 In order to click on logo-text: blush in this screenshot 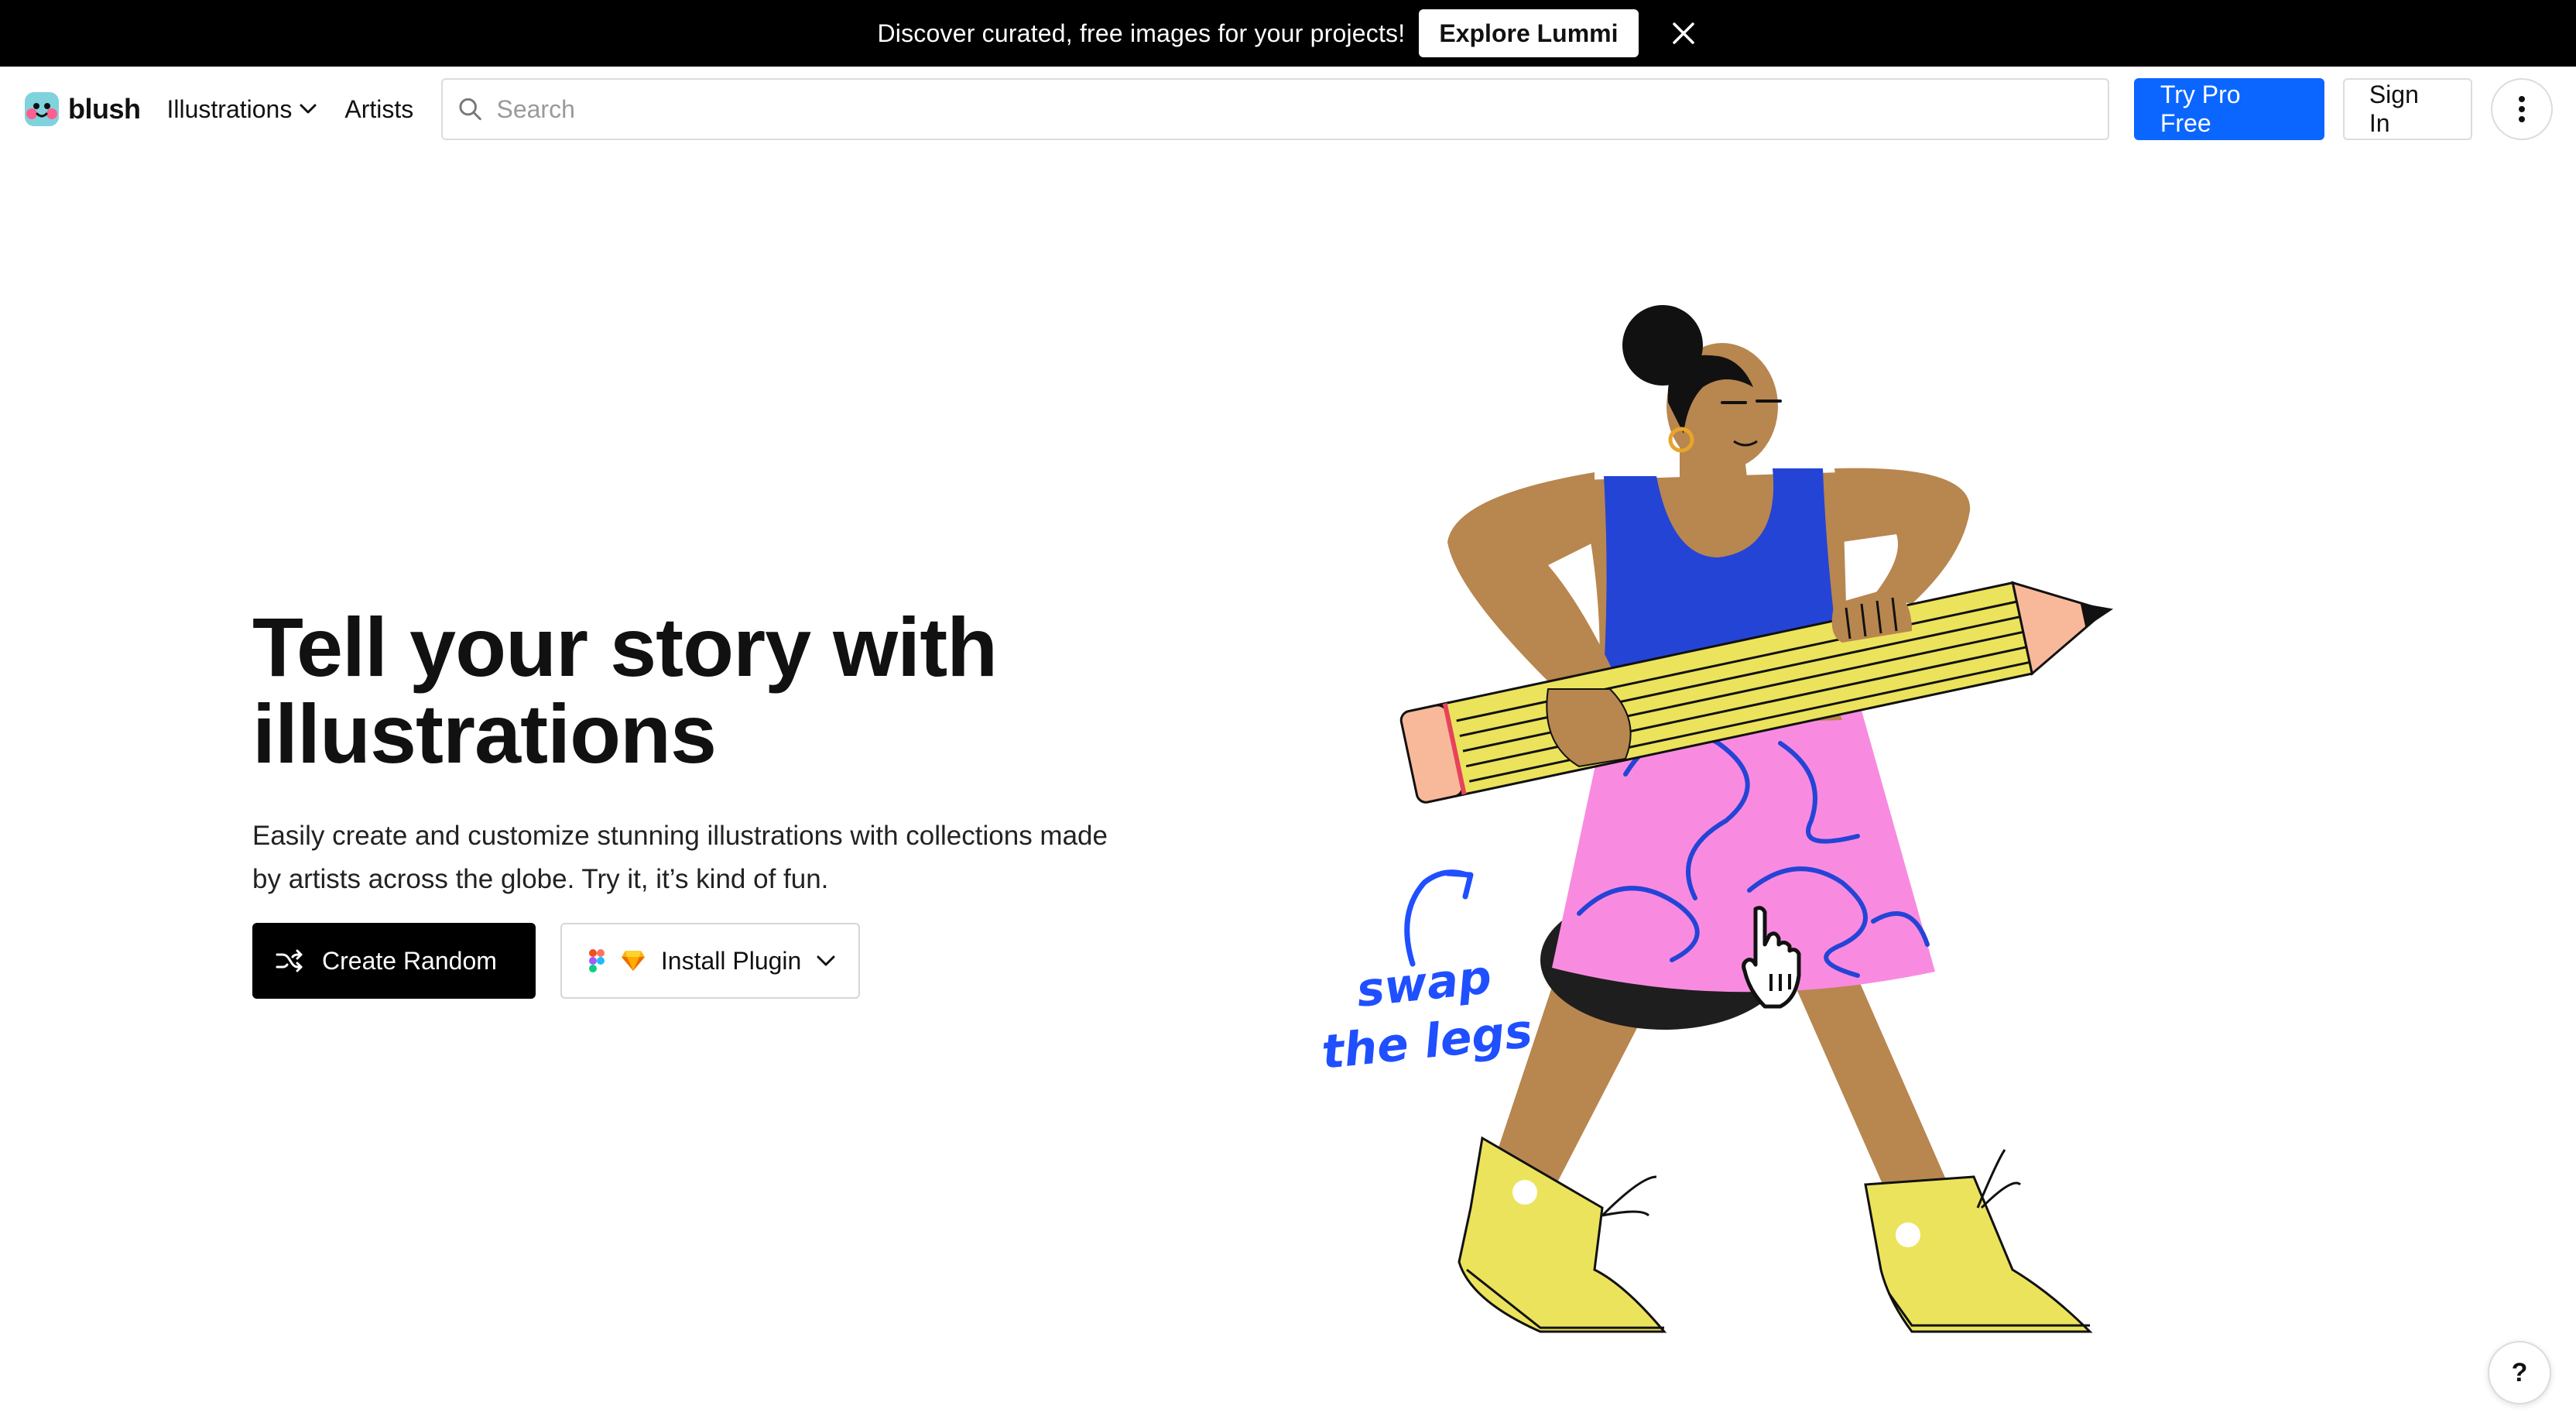, I will do `click(104, 109)`.